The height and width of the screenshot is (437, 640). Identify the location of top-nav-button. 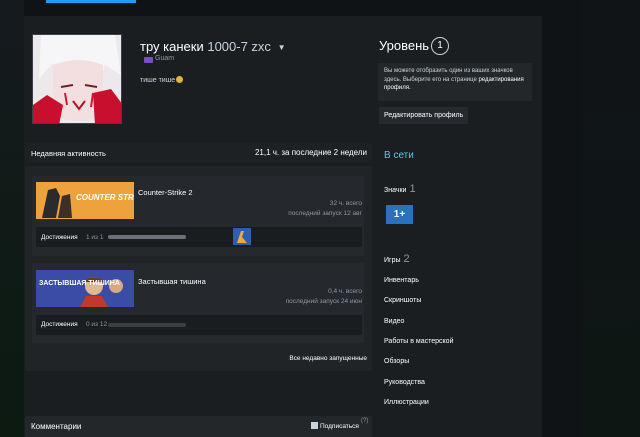
(91, 1).